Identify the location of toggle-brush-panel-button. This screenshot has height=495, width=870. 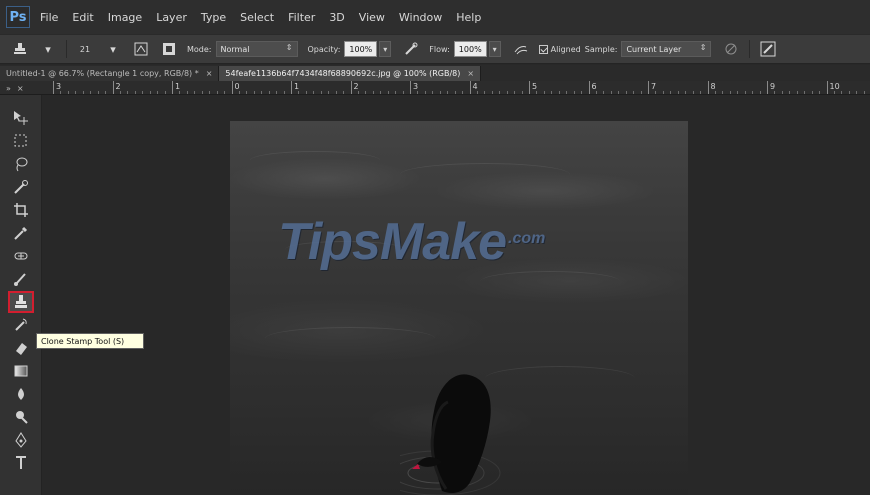
(141, 49).